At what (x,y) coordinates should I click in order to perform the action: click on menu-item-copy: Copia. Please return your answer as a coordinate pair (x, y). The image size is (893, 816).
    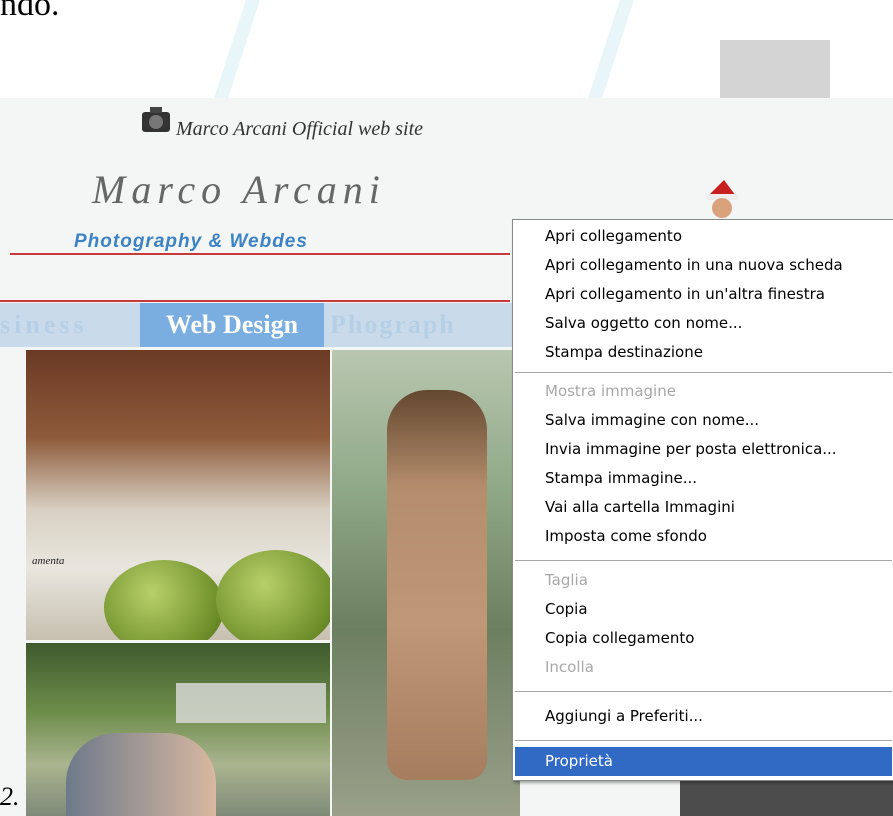
    Looking at the image, I should click on (703, 609).